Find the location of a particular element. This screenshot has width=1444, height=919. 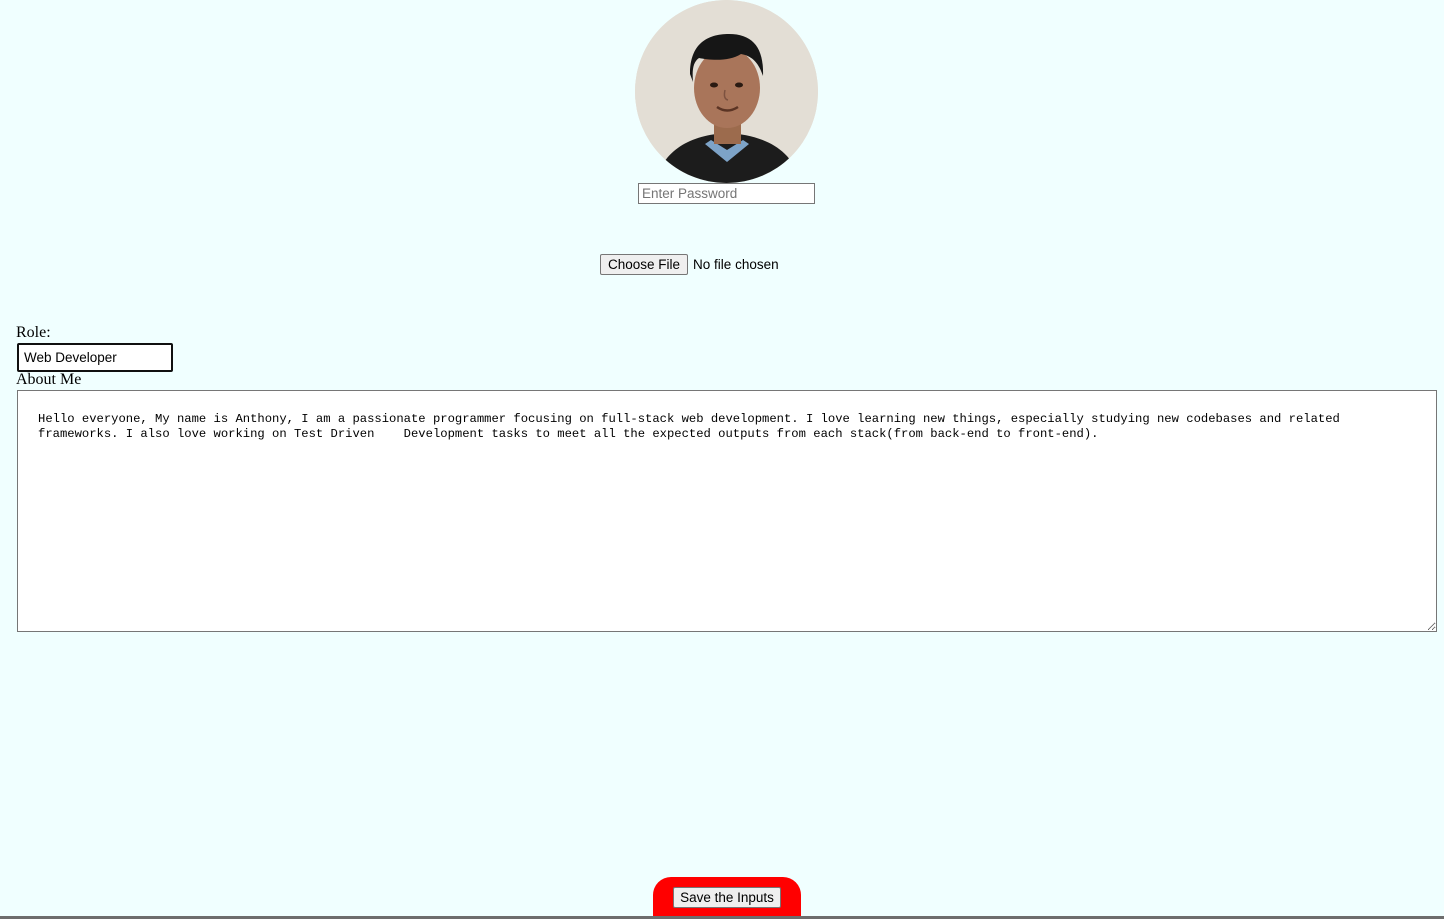

role-label: Role: is located at coordinates (33, 332).